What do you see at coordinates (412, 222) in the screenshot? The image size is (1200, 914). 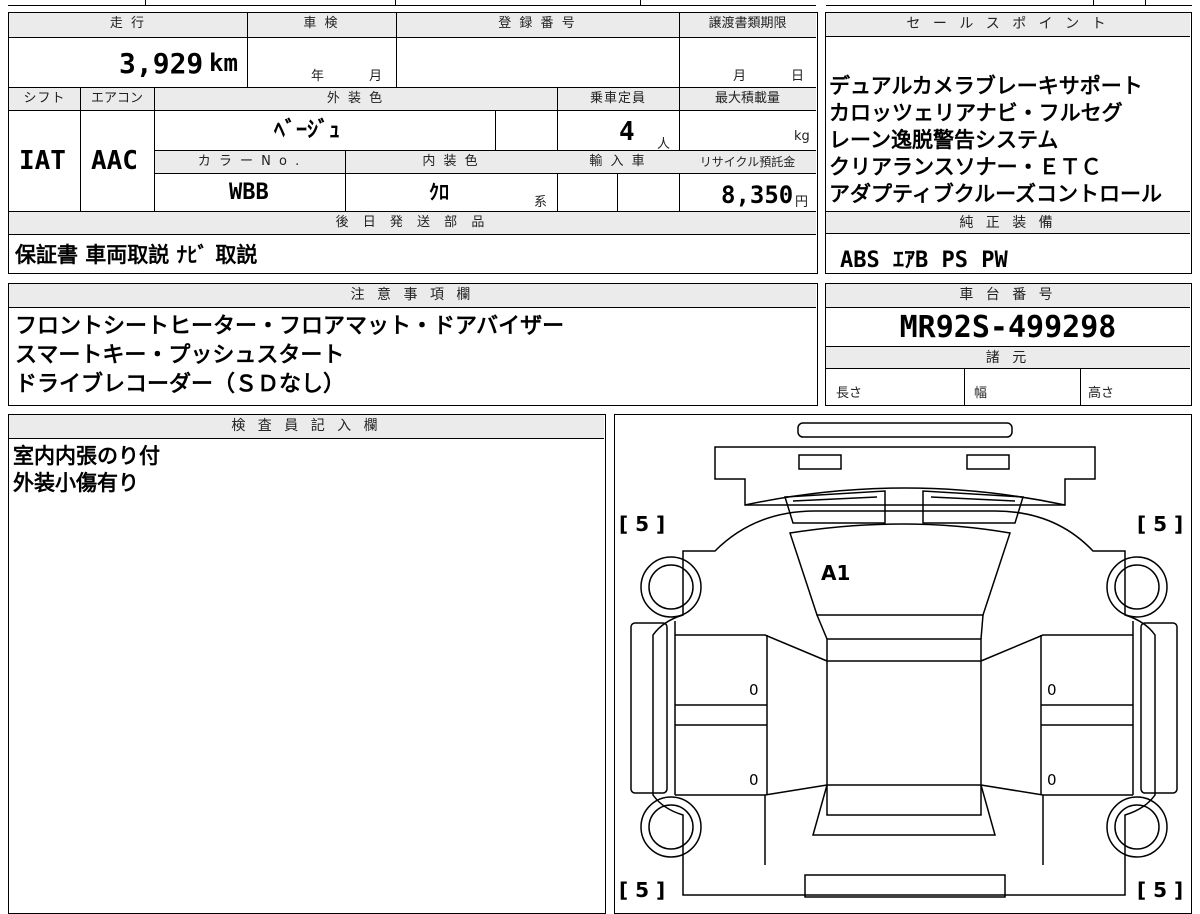 I see `later-parts-header: 後 日 発 送 部 品` at bounding box center [412, 222].